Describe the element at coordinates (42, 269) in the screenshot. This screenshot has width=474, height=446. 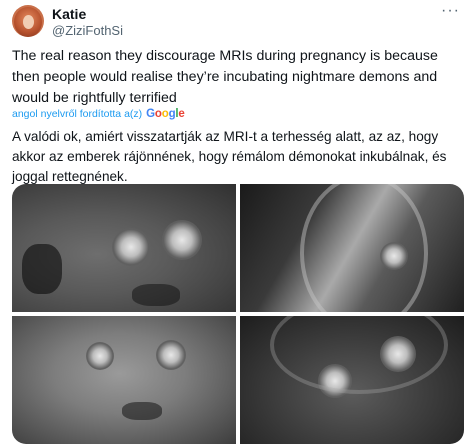
I see `mri-shadow` at that location.